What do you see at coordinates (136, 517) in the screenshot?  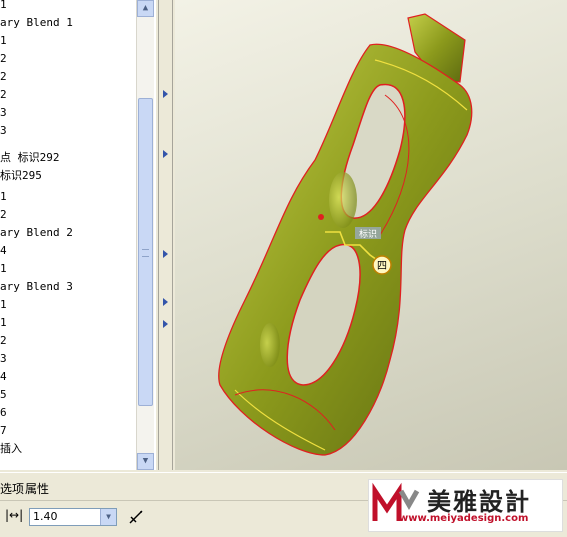 I see `flip-direction-icon` at bounding box center [136, 517].